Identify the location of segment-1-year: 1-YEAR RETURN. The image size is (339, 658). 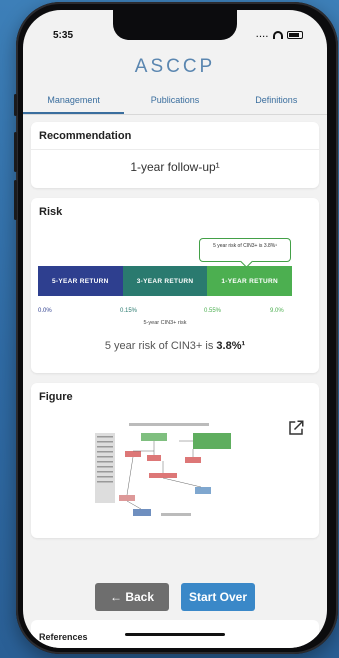
(250, 281).